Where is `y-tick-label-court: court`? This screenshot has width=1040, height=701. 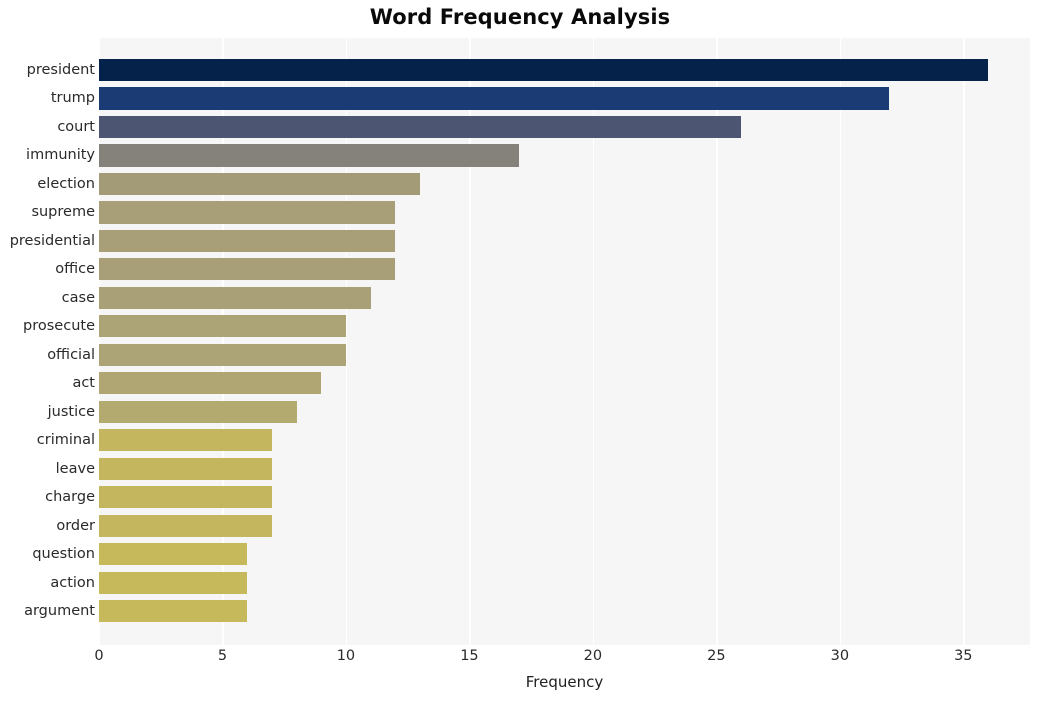
y-tick-label-court: court is located at coordinates (76, 126).